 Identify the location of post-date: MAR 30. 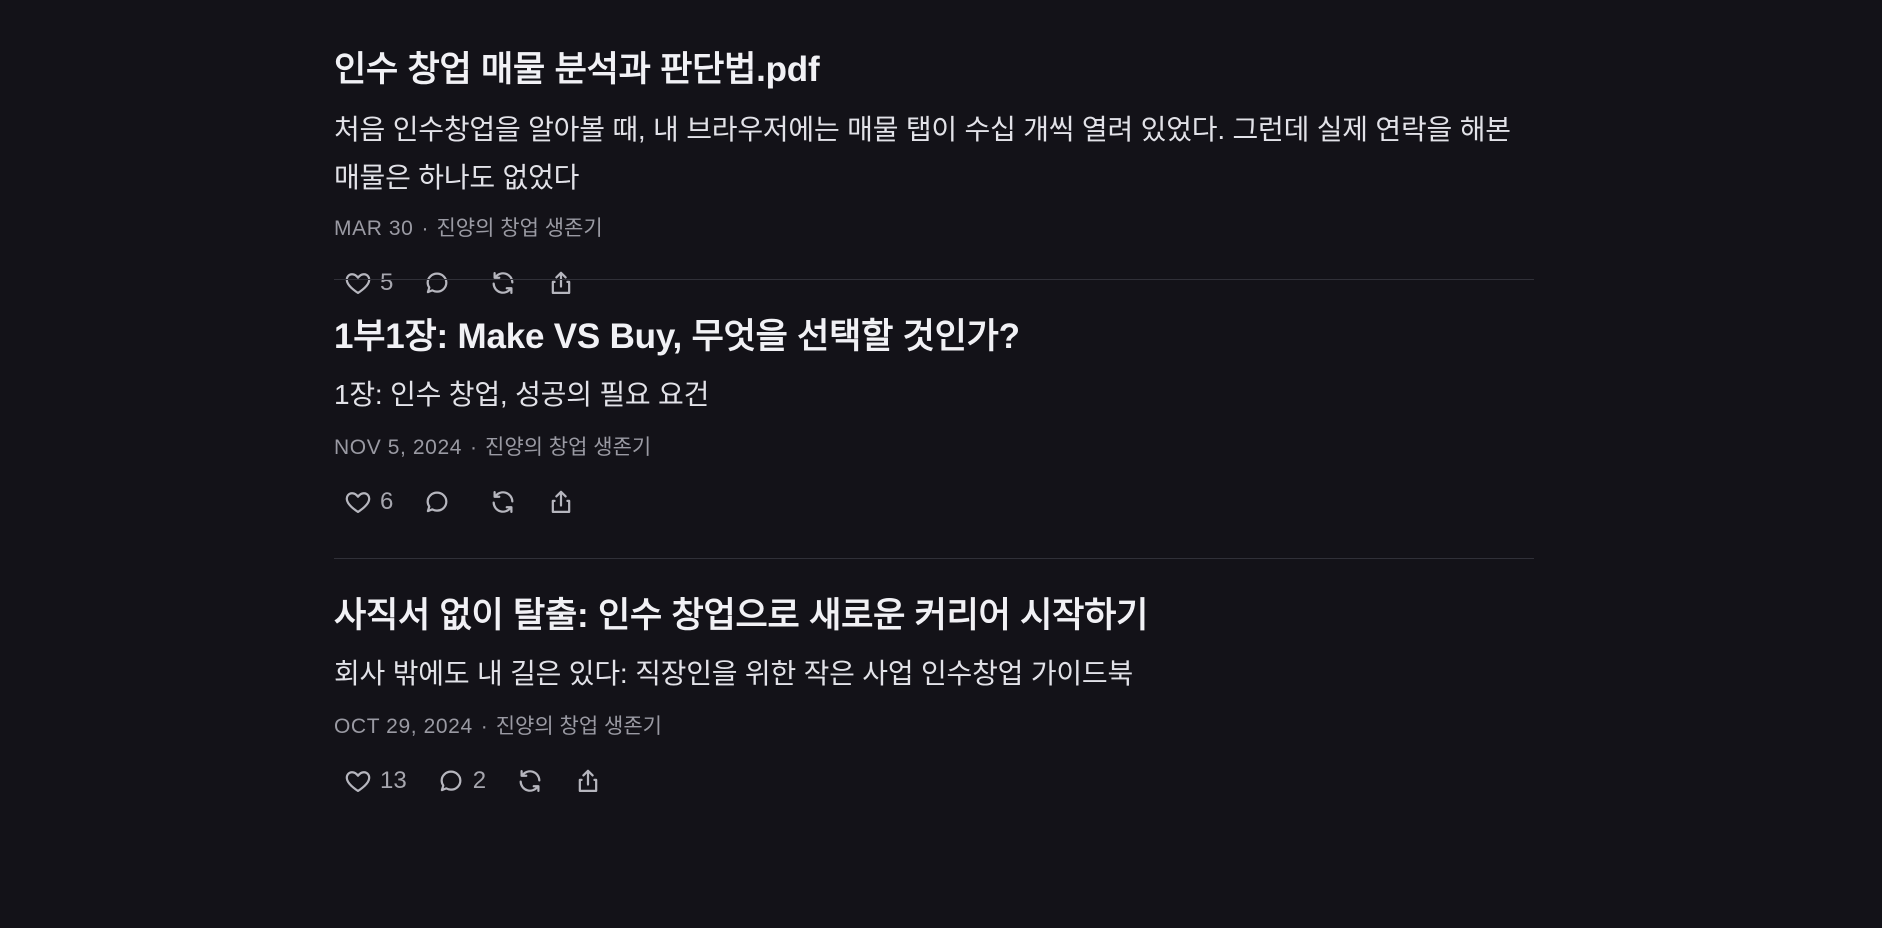
(374, 228).